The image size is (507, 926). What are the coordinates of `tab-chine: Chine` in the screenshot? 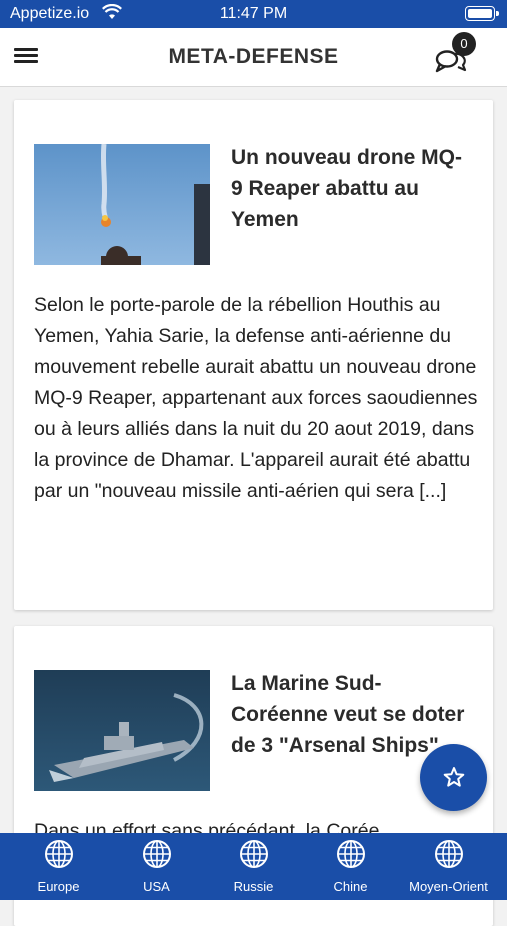 It's located at (350, 866).